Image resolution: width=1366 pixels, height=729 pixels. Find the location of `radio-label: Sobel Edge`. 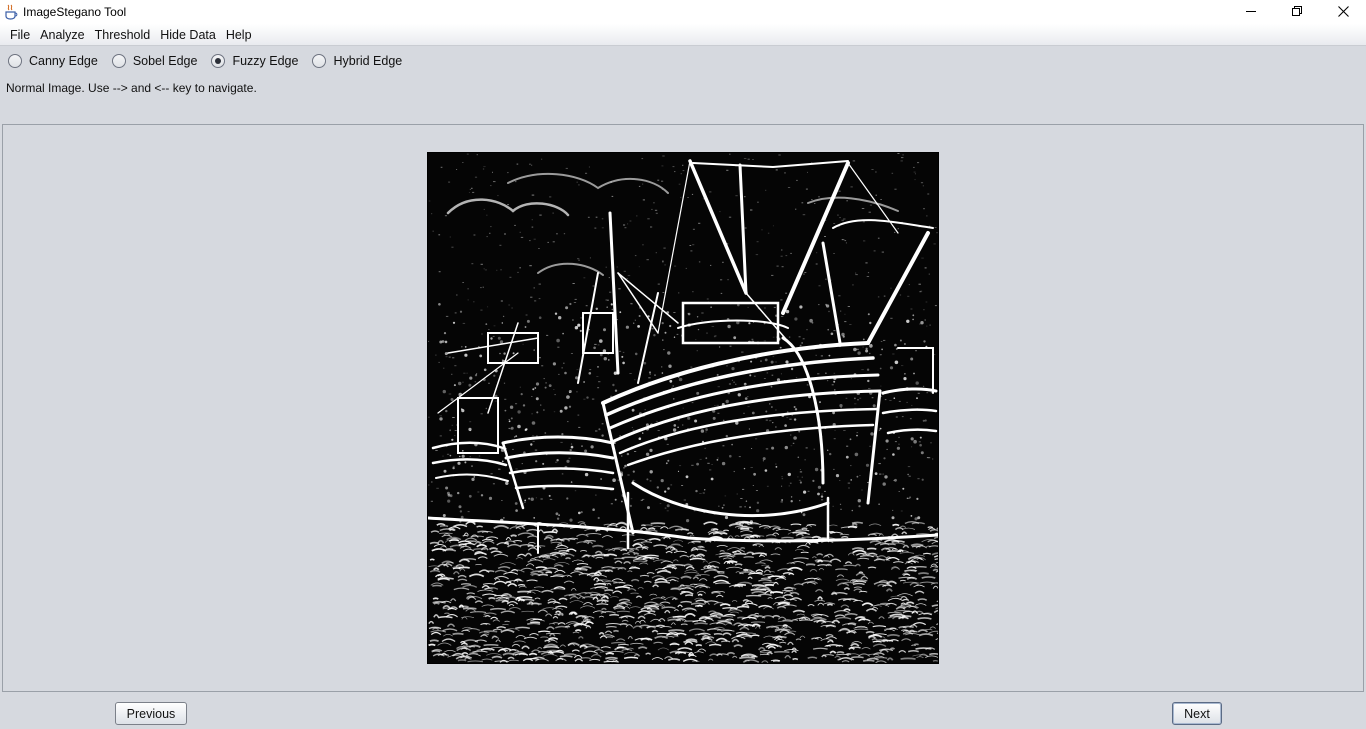

radio-label: Sobel Edge is located at coordinates (165, 61).